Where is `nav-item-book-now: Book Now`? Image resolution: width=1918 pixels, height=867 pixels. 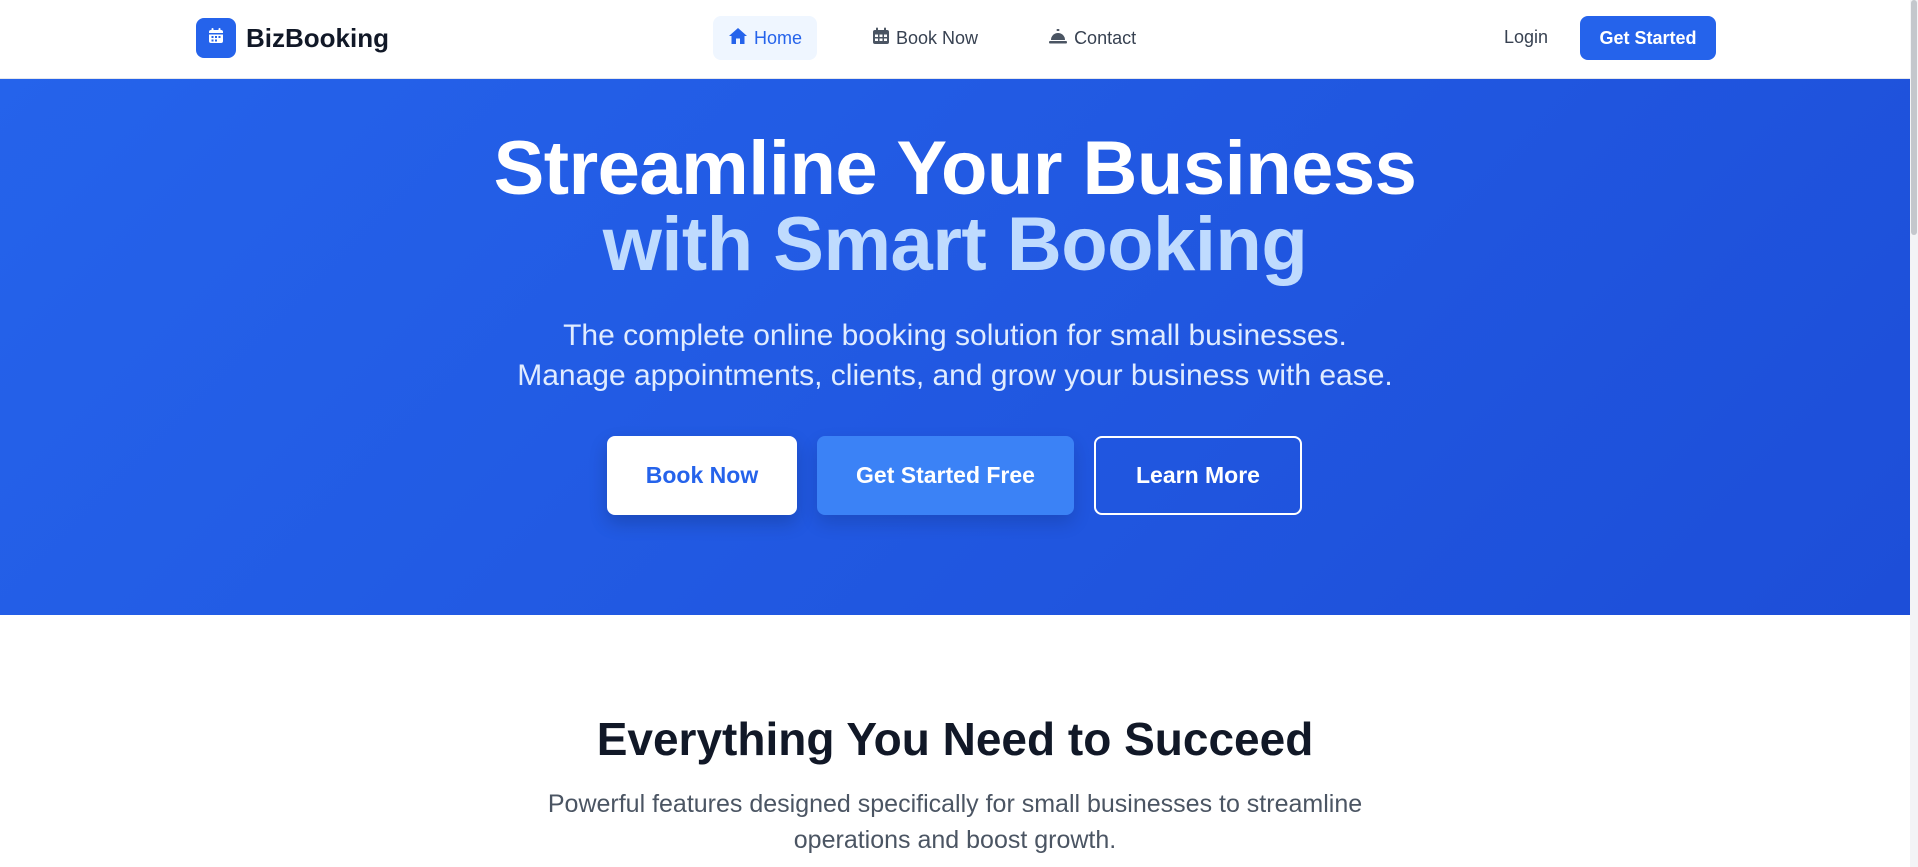 nav-item-book-now: Book Now is located at coordinates (925, 38).